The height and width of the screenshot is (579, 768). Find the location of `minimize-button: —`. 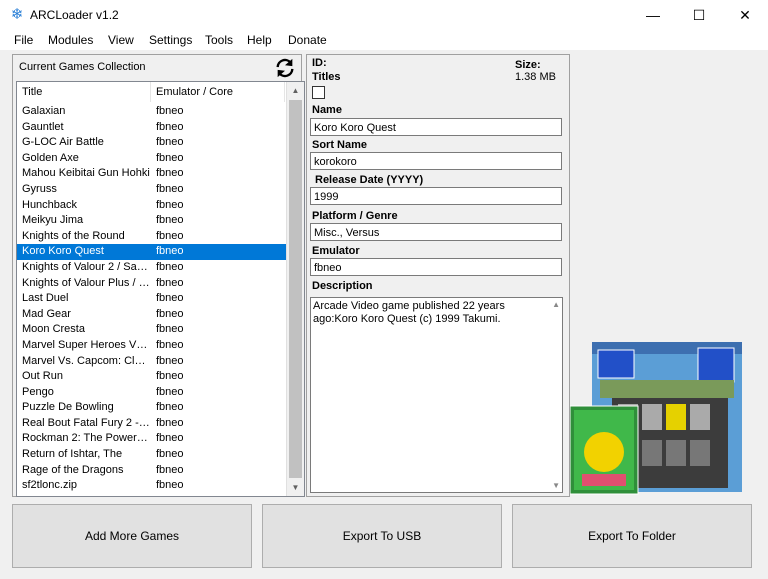

minimize-button: — is located at coordinates (653, 15).